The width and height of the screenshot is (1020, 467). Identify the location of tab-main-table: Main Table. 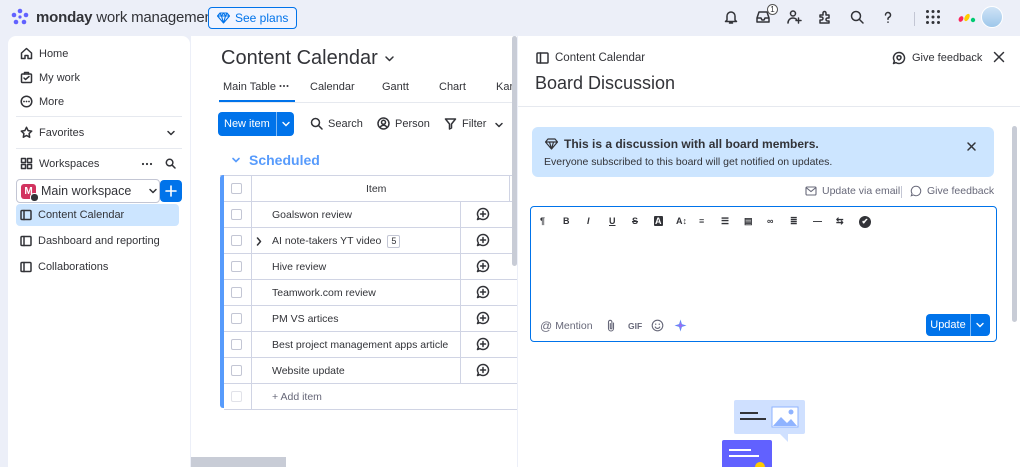
(249, 87).